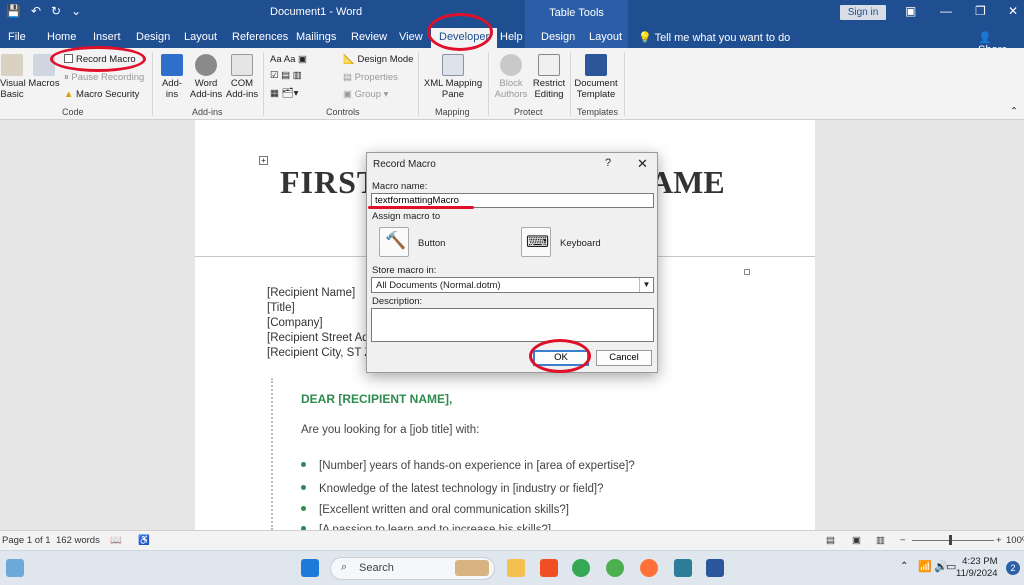  Describe the element at coordinates (116, 540) in the screenshot. I see `proofing-icon: 📖` at that location.